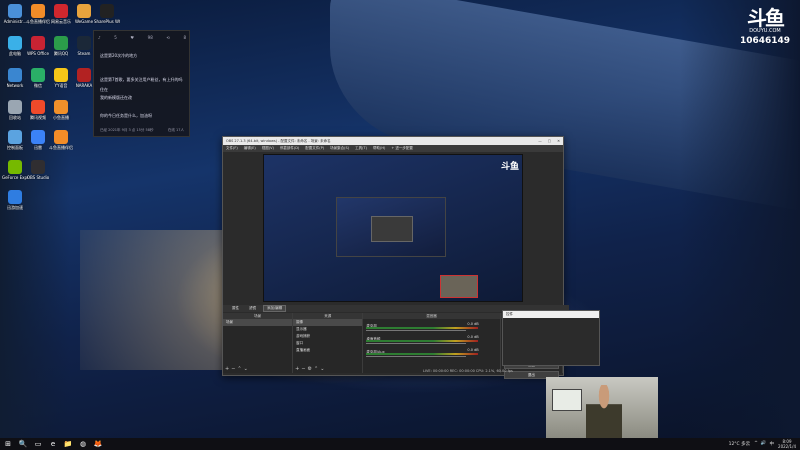 This screenshot has width=800, height=450. I want to click on controls-popup-title: 控件, so click(551, 314).